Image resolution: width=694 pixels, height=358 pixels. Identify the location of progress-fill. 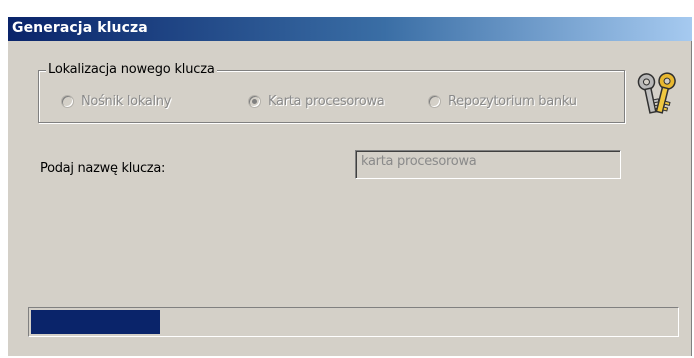
(95, 322).